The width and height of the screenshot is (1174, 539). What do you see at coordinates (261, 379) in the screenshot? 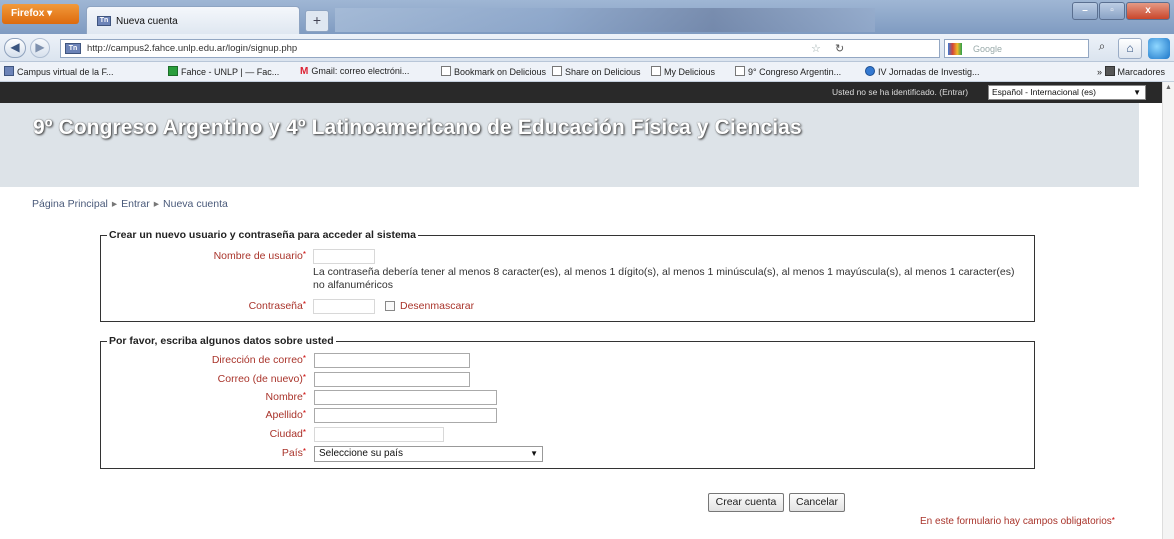
I see `email-confirm-label: Correo (de nuevo)*` at bounding box center [261, 379].